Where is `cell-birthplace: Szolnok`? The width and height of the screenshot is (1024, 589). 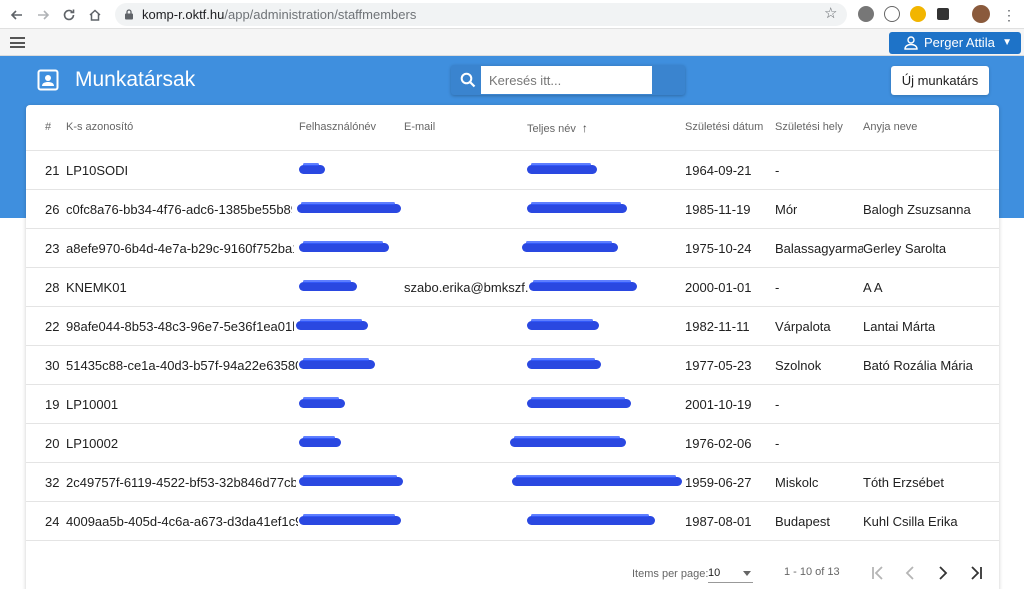 cell-birthplace: Szolnok is located at coordinates (798, 365).